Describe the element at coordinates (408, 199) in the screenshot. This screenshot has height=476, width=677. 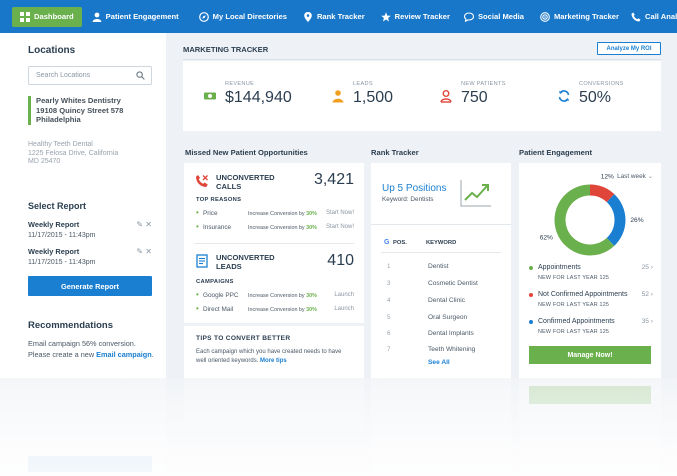
I see `rank-keyword: Keyword: Dentists` at that location.